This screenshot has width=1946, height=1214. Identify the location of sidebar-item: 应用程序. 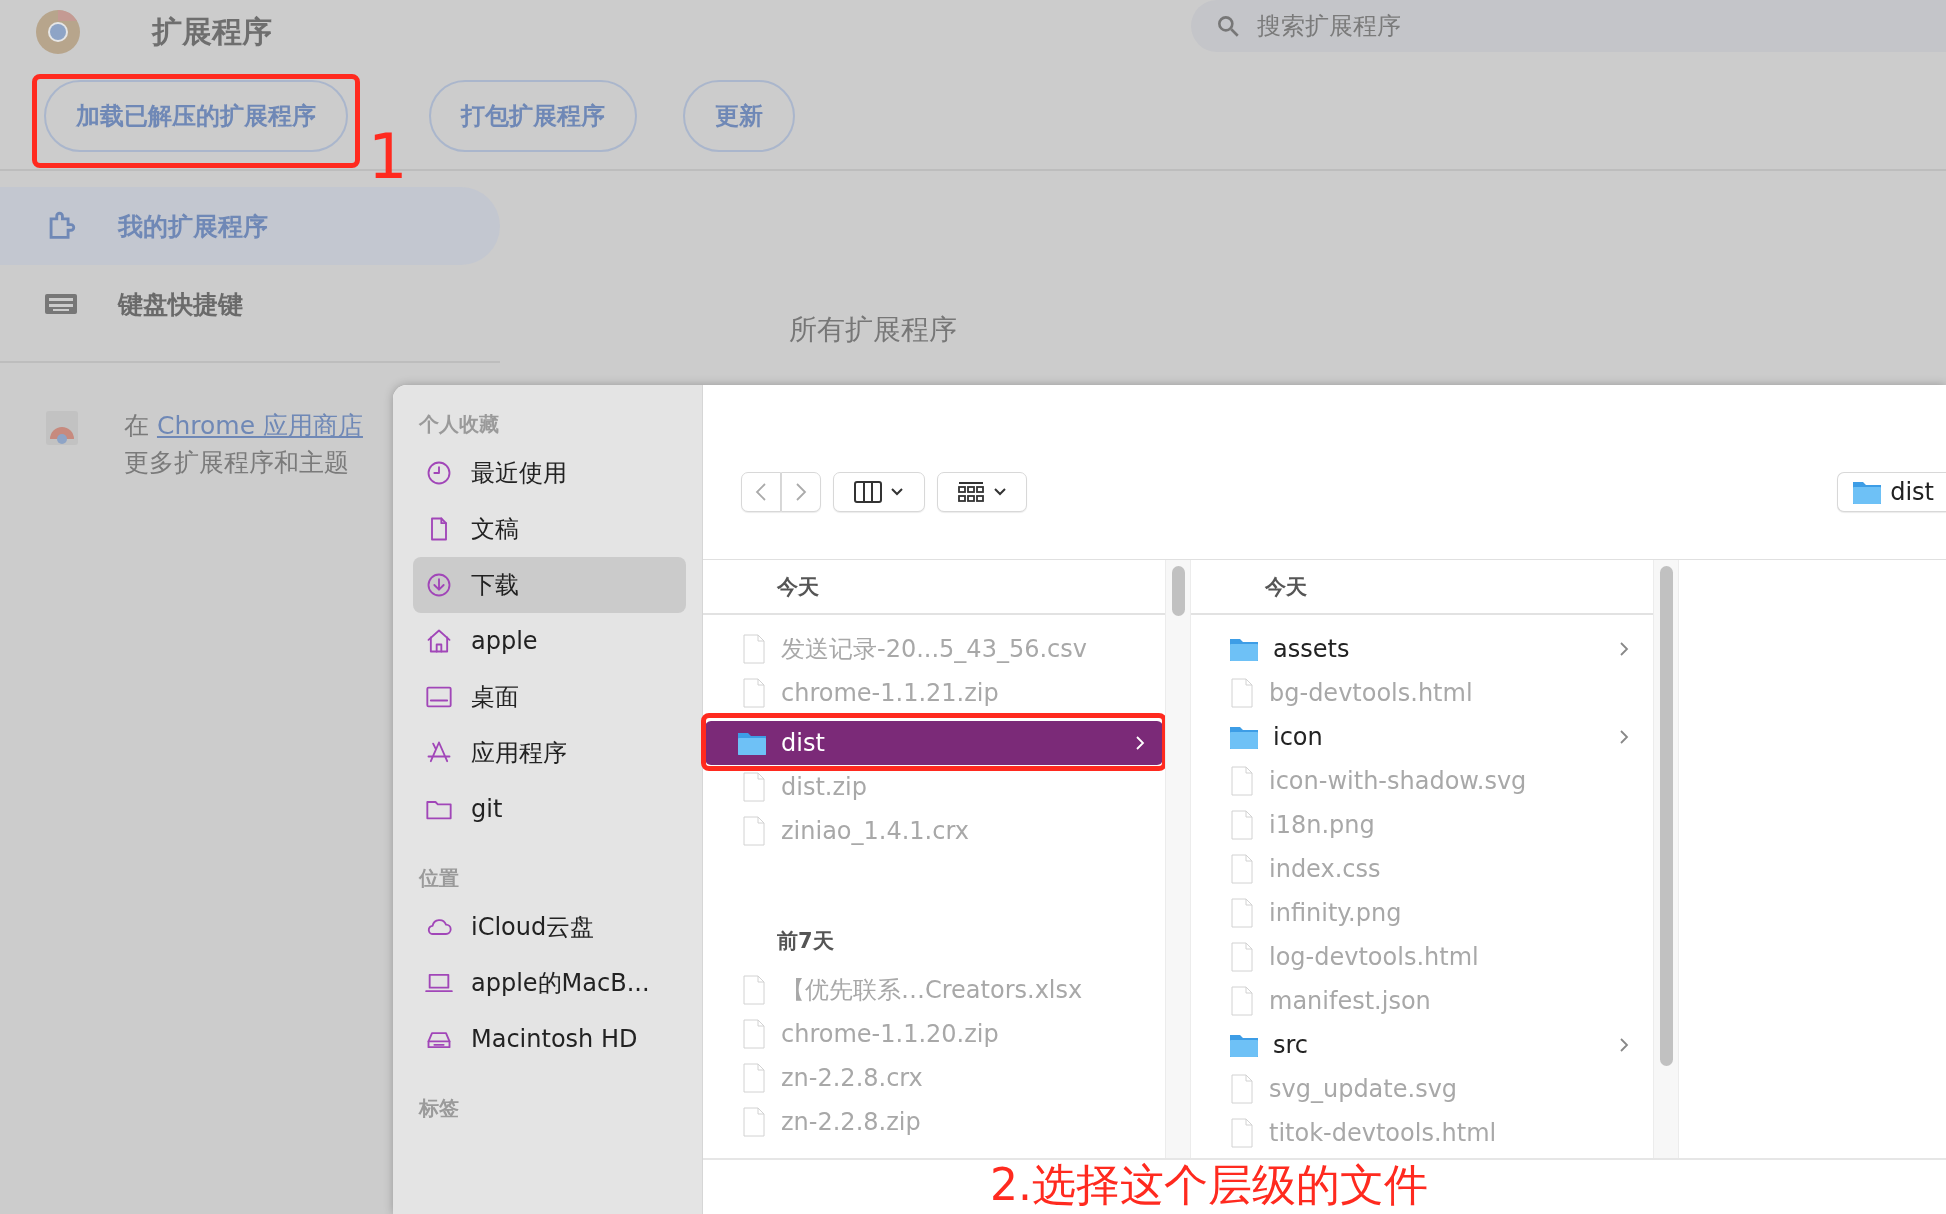
(549, 753).